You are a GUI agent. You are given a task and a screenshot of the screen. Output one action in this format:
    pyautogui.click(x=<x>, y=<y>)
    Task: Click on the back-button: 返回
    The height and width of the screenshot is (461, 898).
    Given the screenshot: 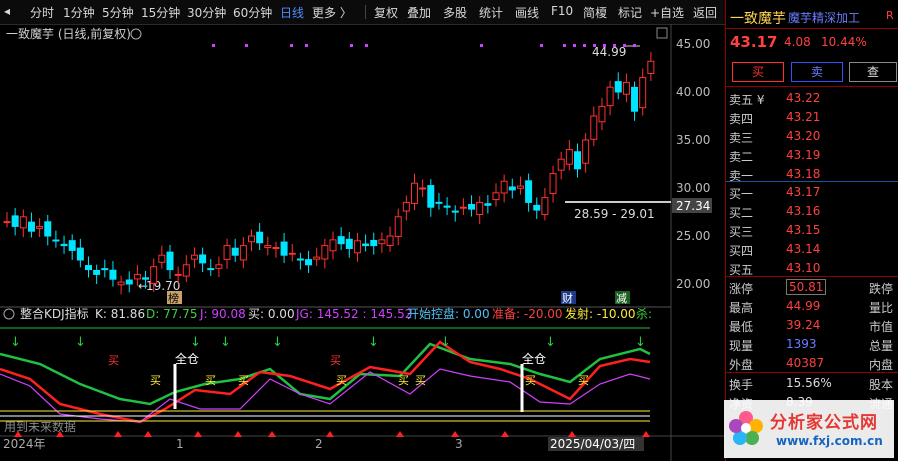 What is the action you would take?
    pyautogui.click(x=705, y=12)
    